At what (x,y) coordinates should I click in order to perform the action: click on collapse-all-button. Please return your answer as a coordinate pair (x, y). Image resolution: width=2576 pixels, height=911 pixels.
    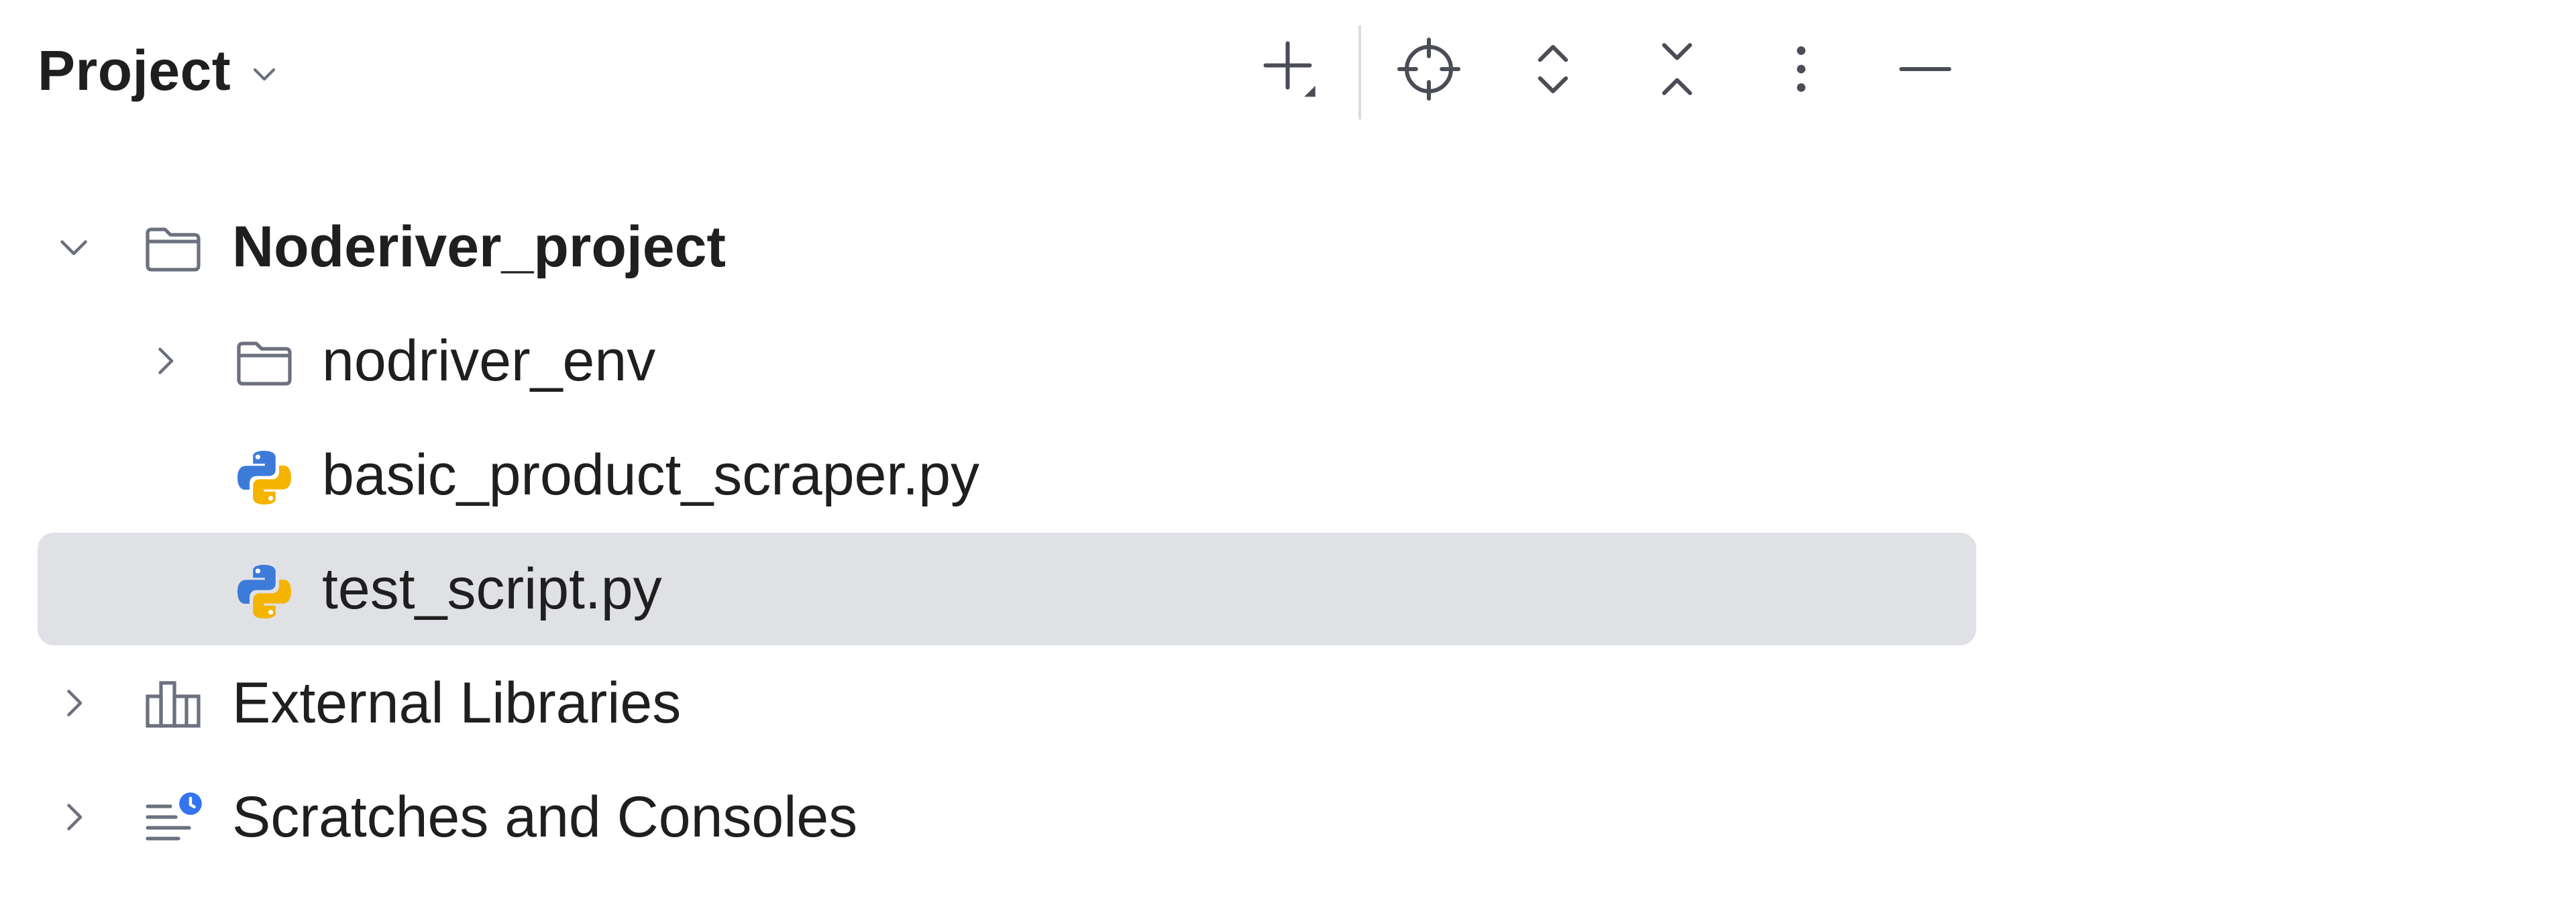
    Looking at the image, I should click on (1677, 69).